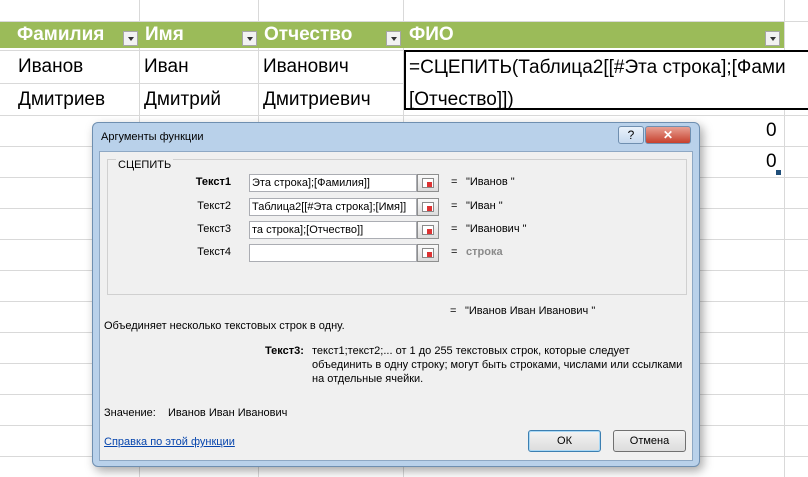  I want to click on cell-name-2: Дмитрий, so click(180, 100).